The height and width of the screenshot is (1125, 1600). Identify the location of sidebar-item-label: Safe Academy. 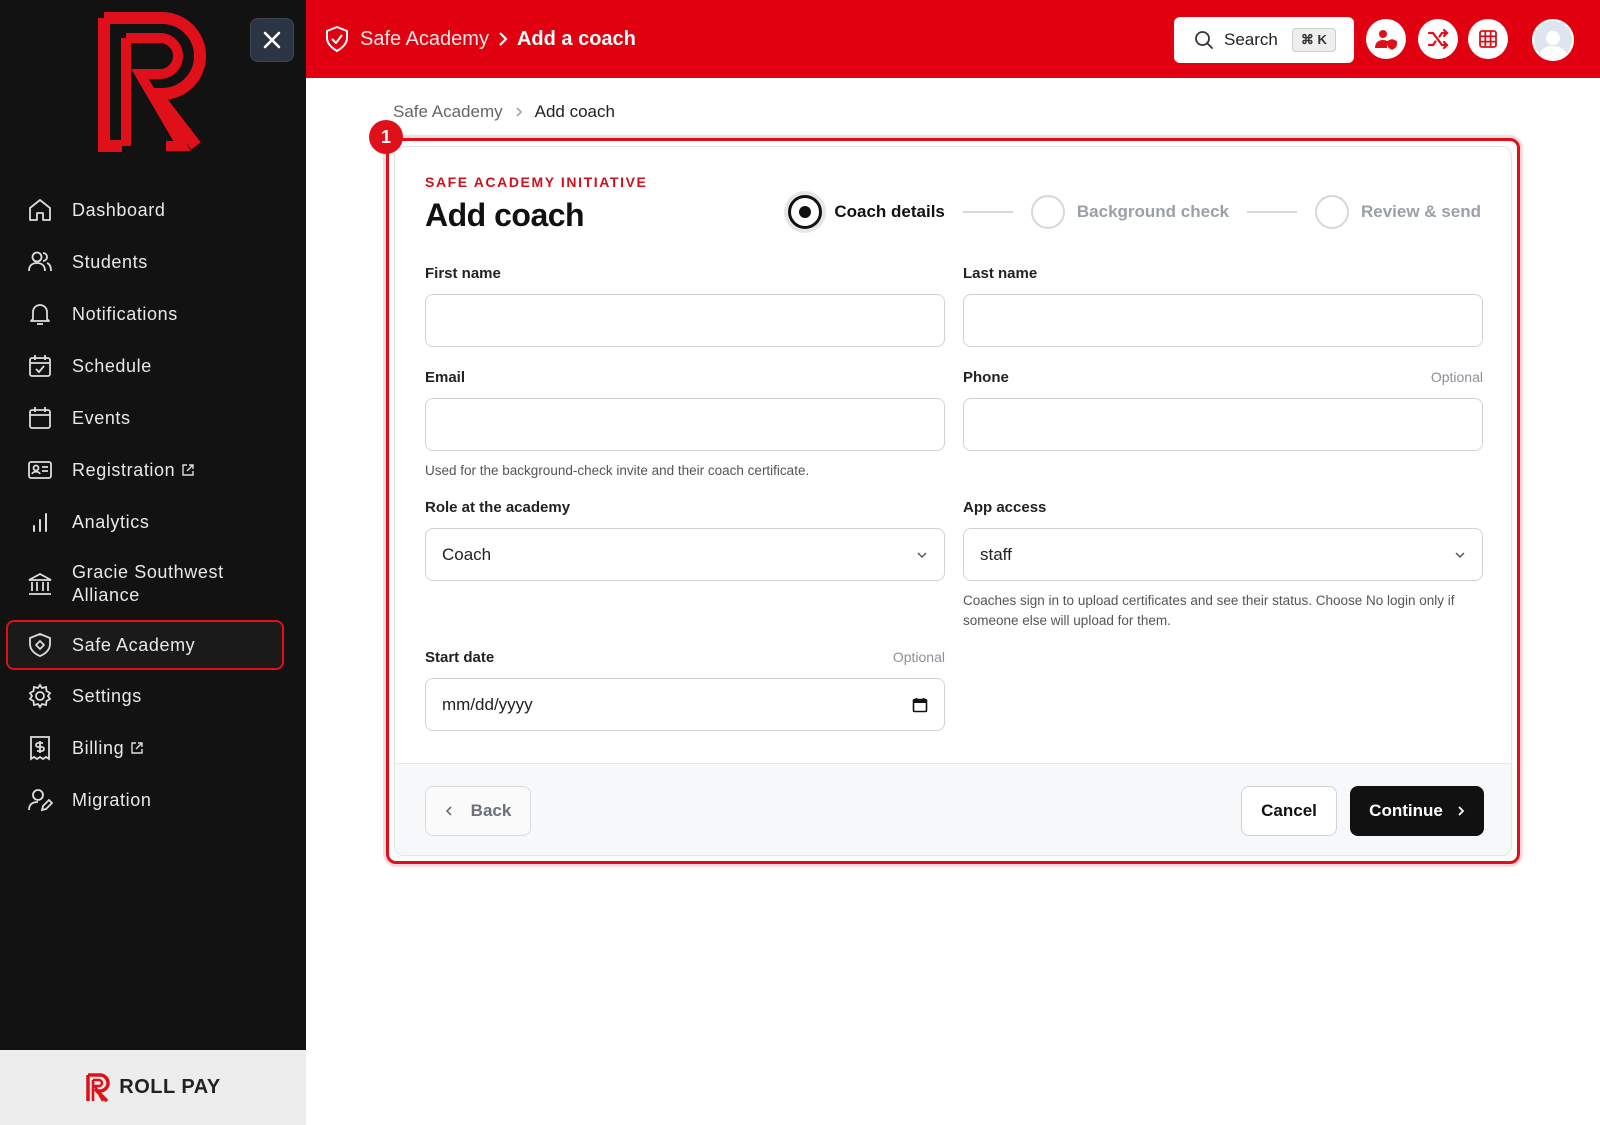
(134, 644).